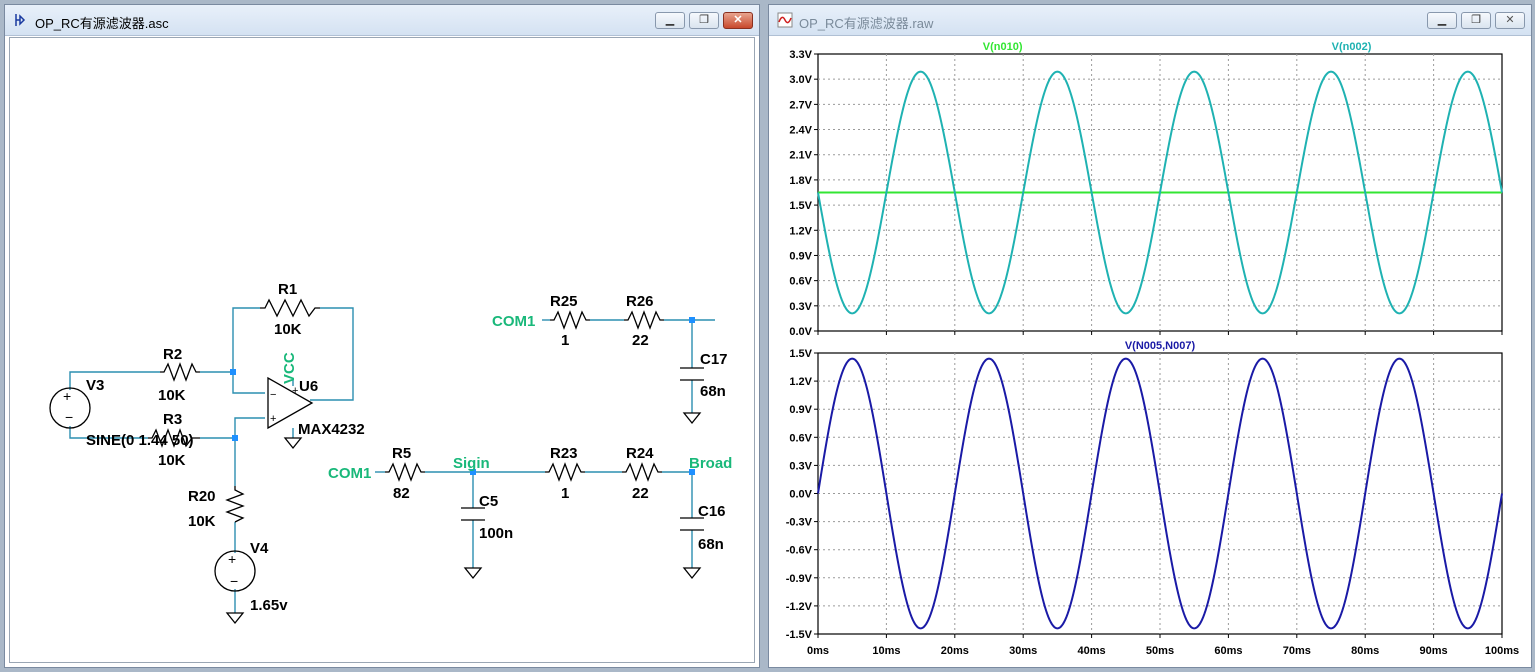 The image size is (1535, 672). What do you see at coordinates (308, 386) in the screenshot?
I see `u6-label: U6` at bounding box center [308, 386].